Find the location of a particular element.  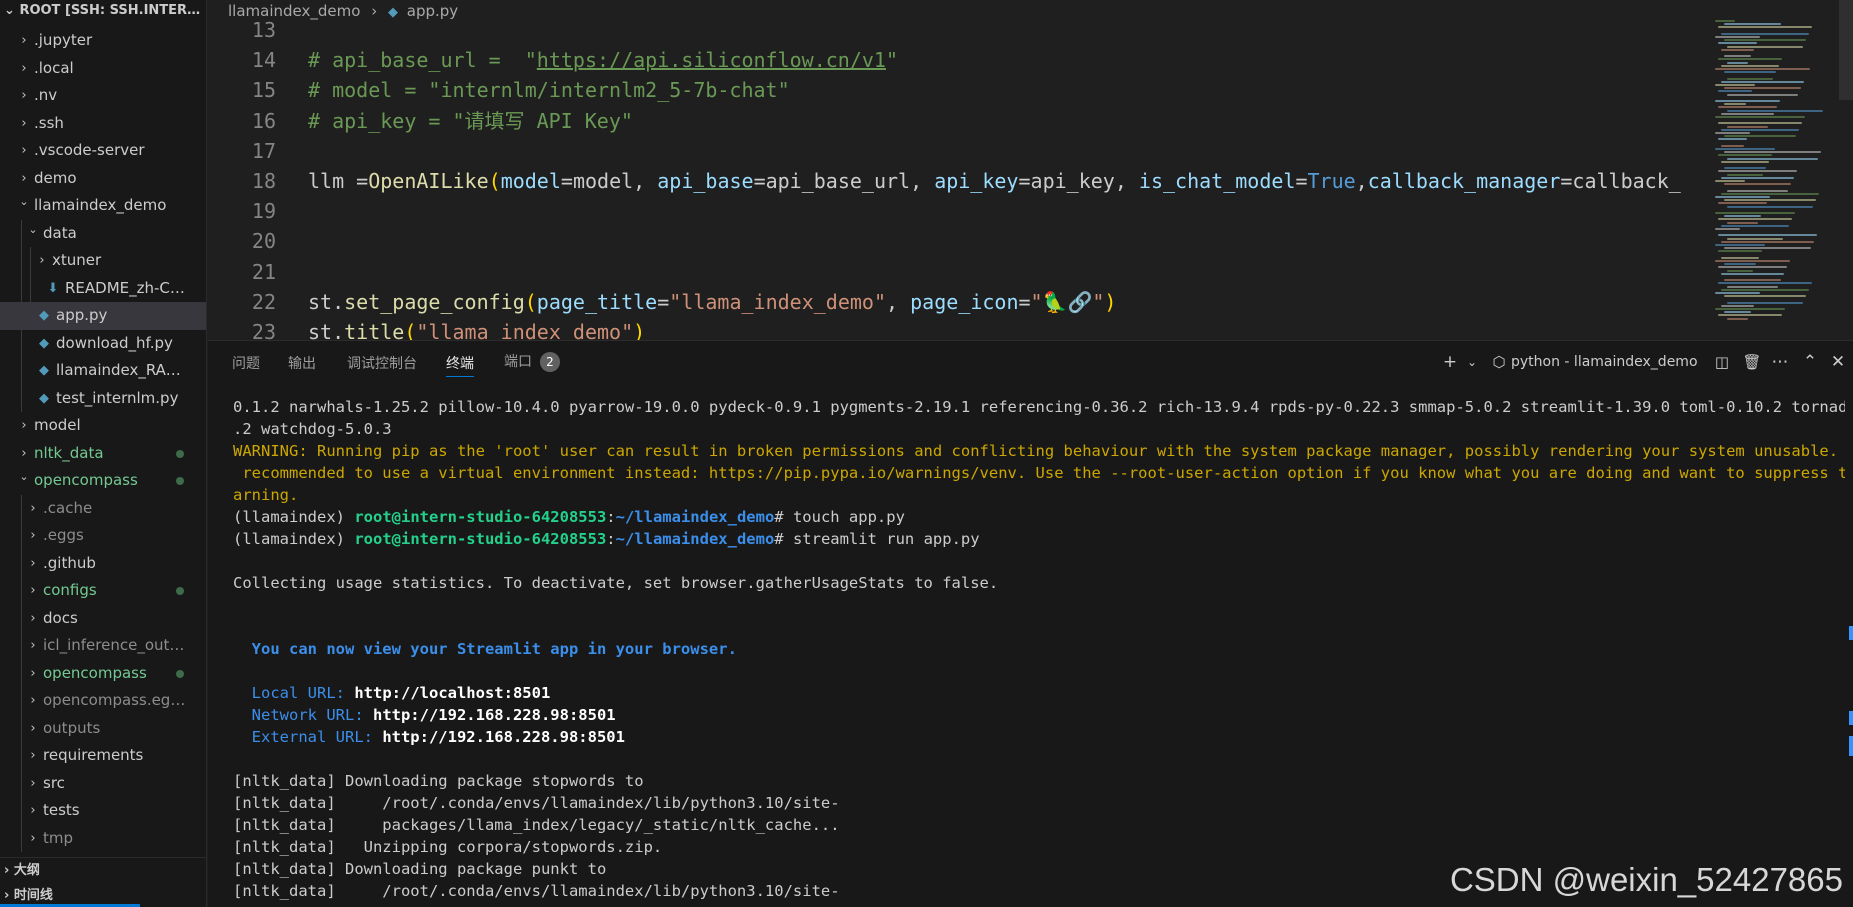

tree-item: › icl_inference_output is located at coordinates (103, 646).